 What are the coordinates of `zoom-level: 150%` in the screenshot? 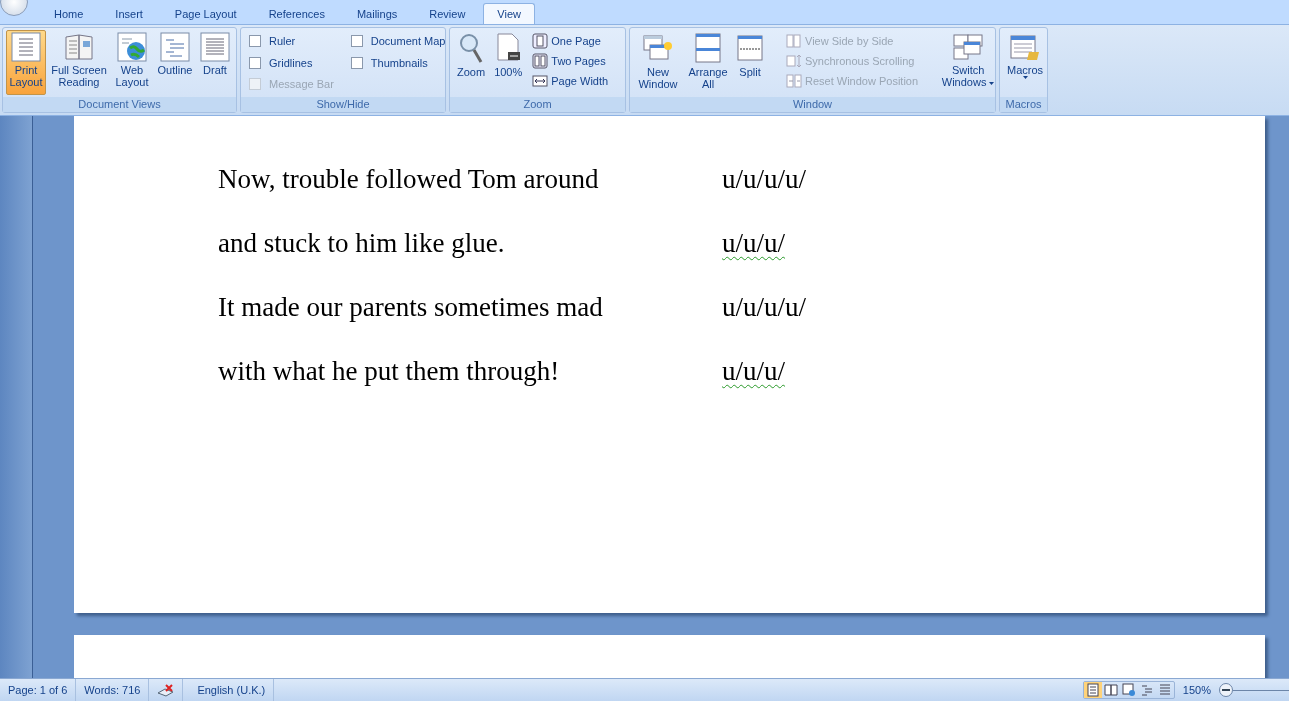 It's located at (1196, 690).